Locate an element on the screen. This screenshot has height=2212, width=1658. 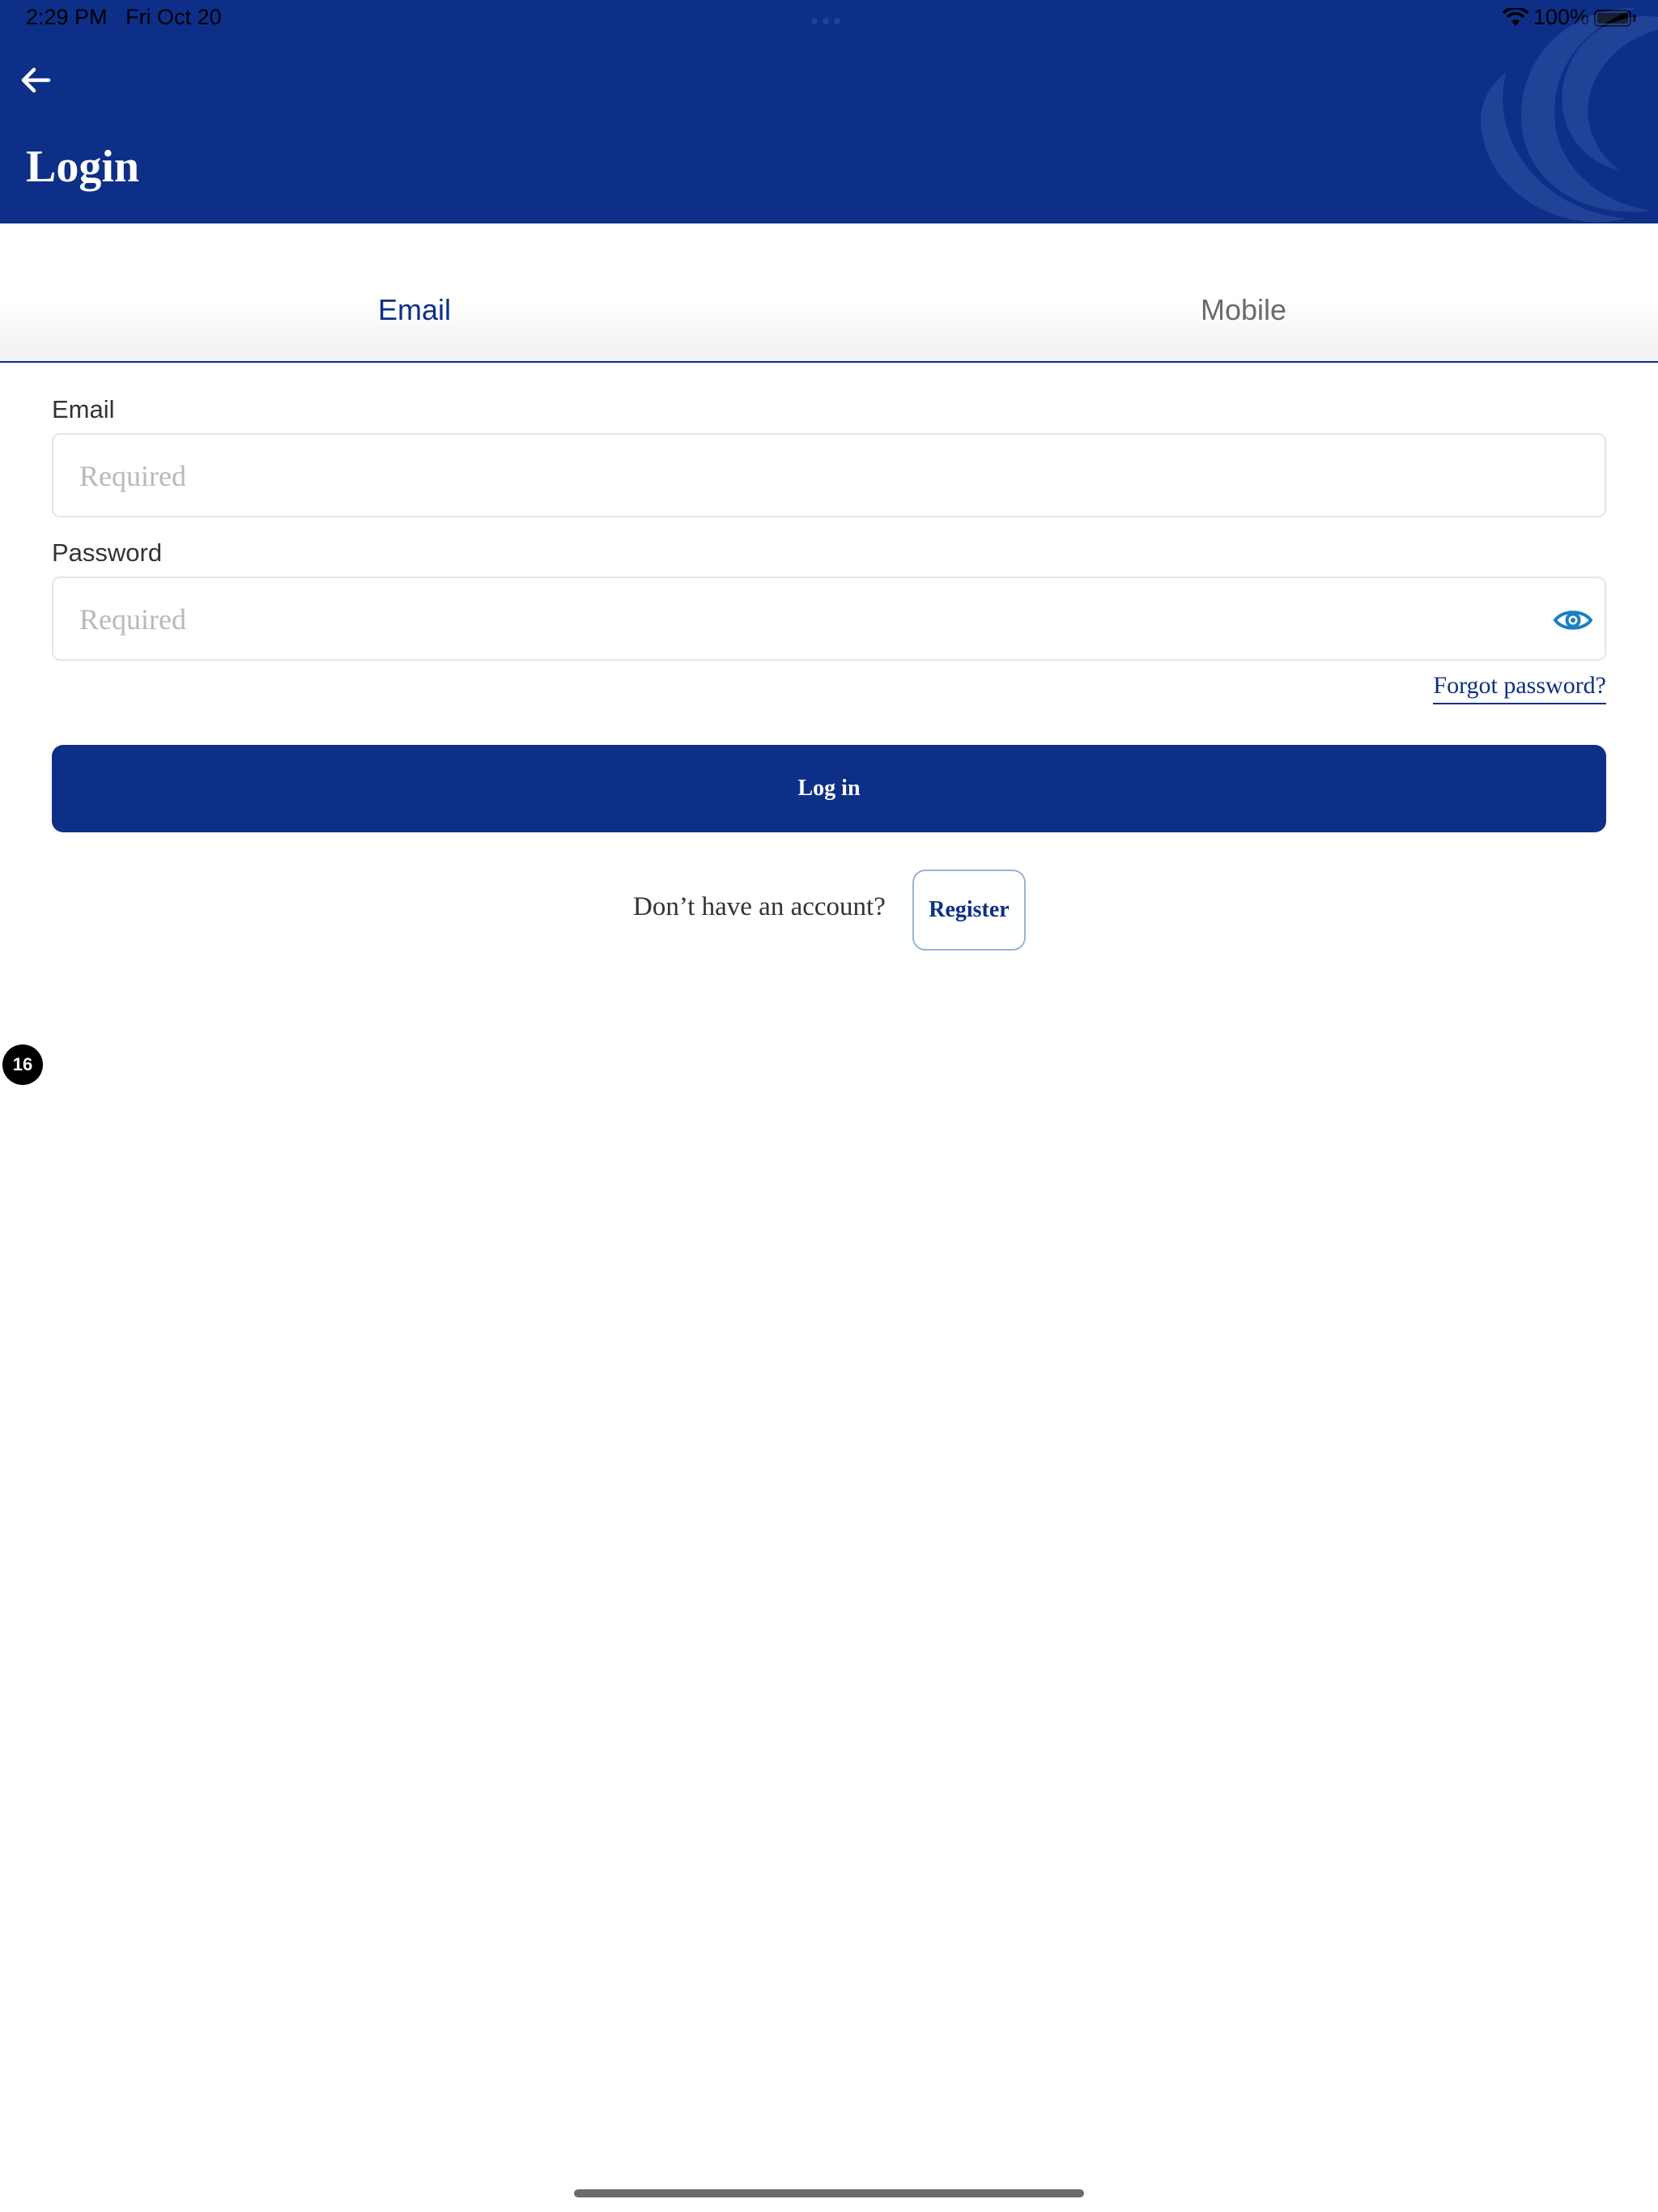
password-input is located at coordinates (800, 619).